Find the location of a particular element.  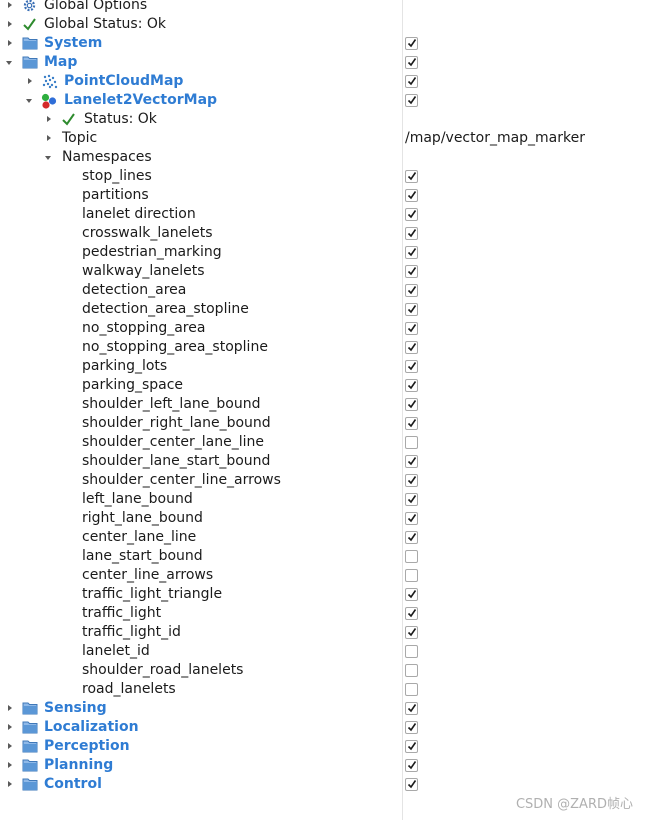

tree-row-sensing: Sensing is located at coordinates (323, 708).